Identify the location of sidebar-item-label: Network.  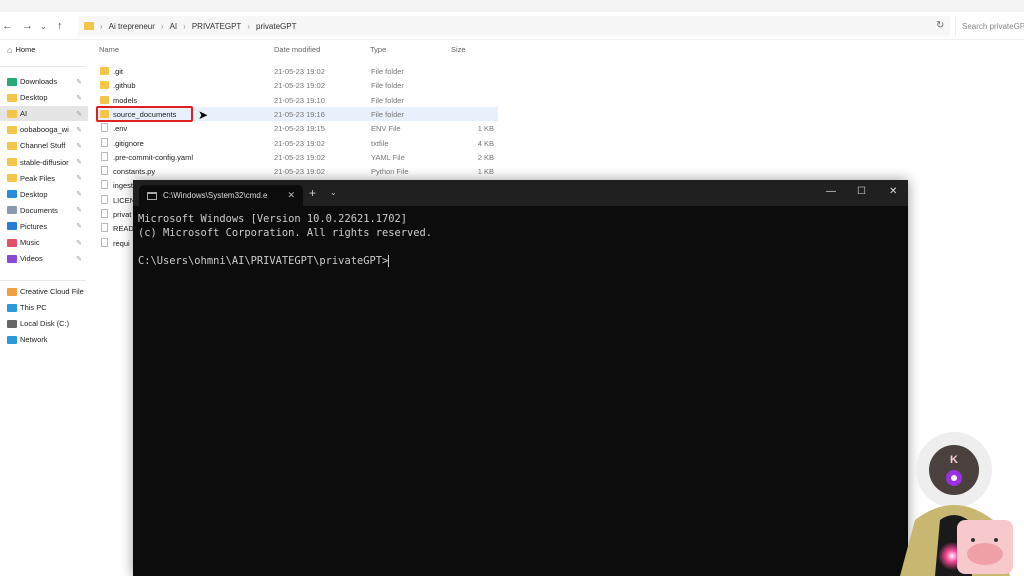
(34, 339).